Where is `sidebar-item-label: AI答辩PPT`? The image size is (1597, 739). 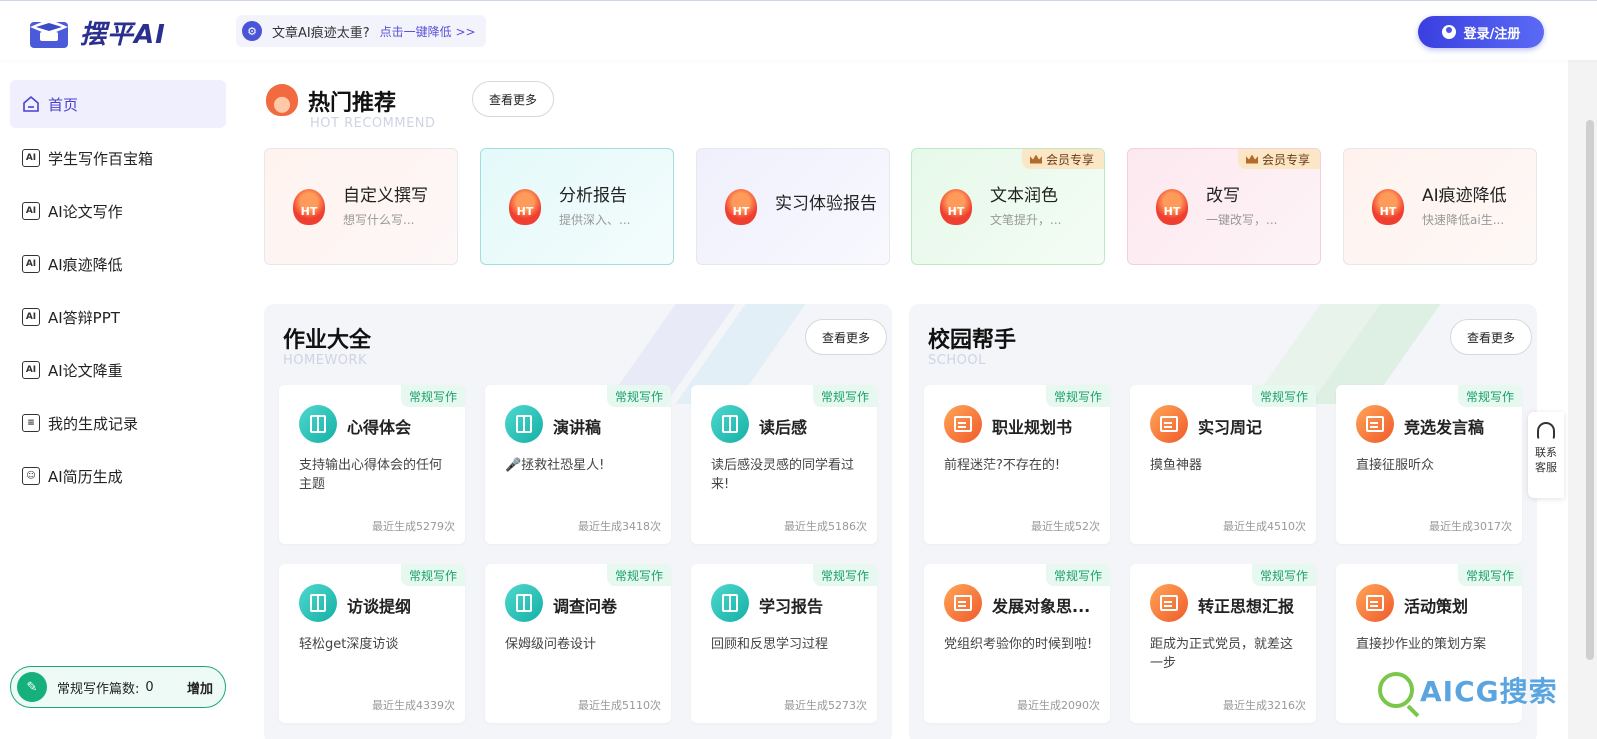 sidebar-item-label: AI答辩PPT is located at coordinates (84, 317).